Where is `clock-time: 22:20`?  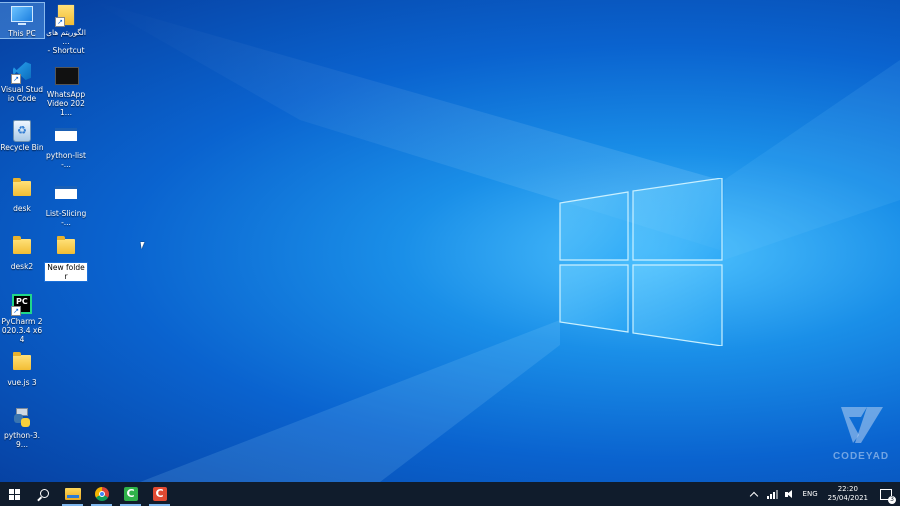
clock-time: 22:20 is located at coordinates (847, 489).